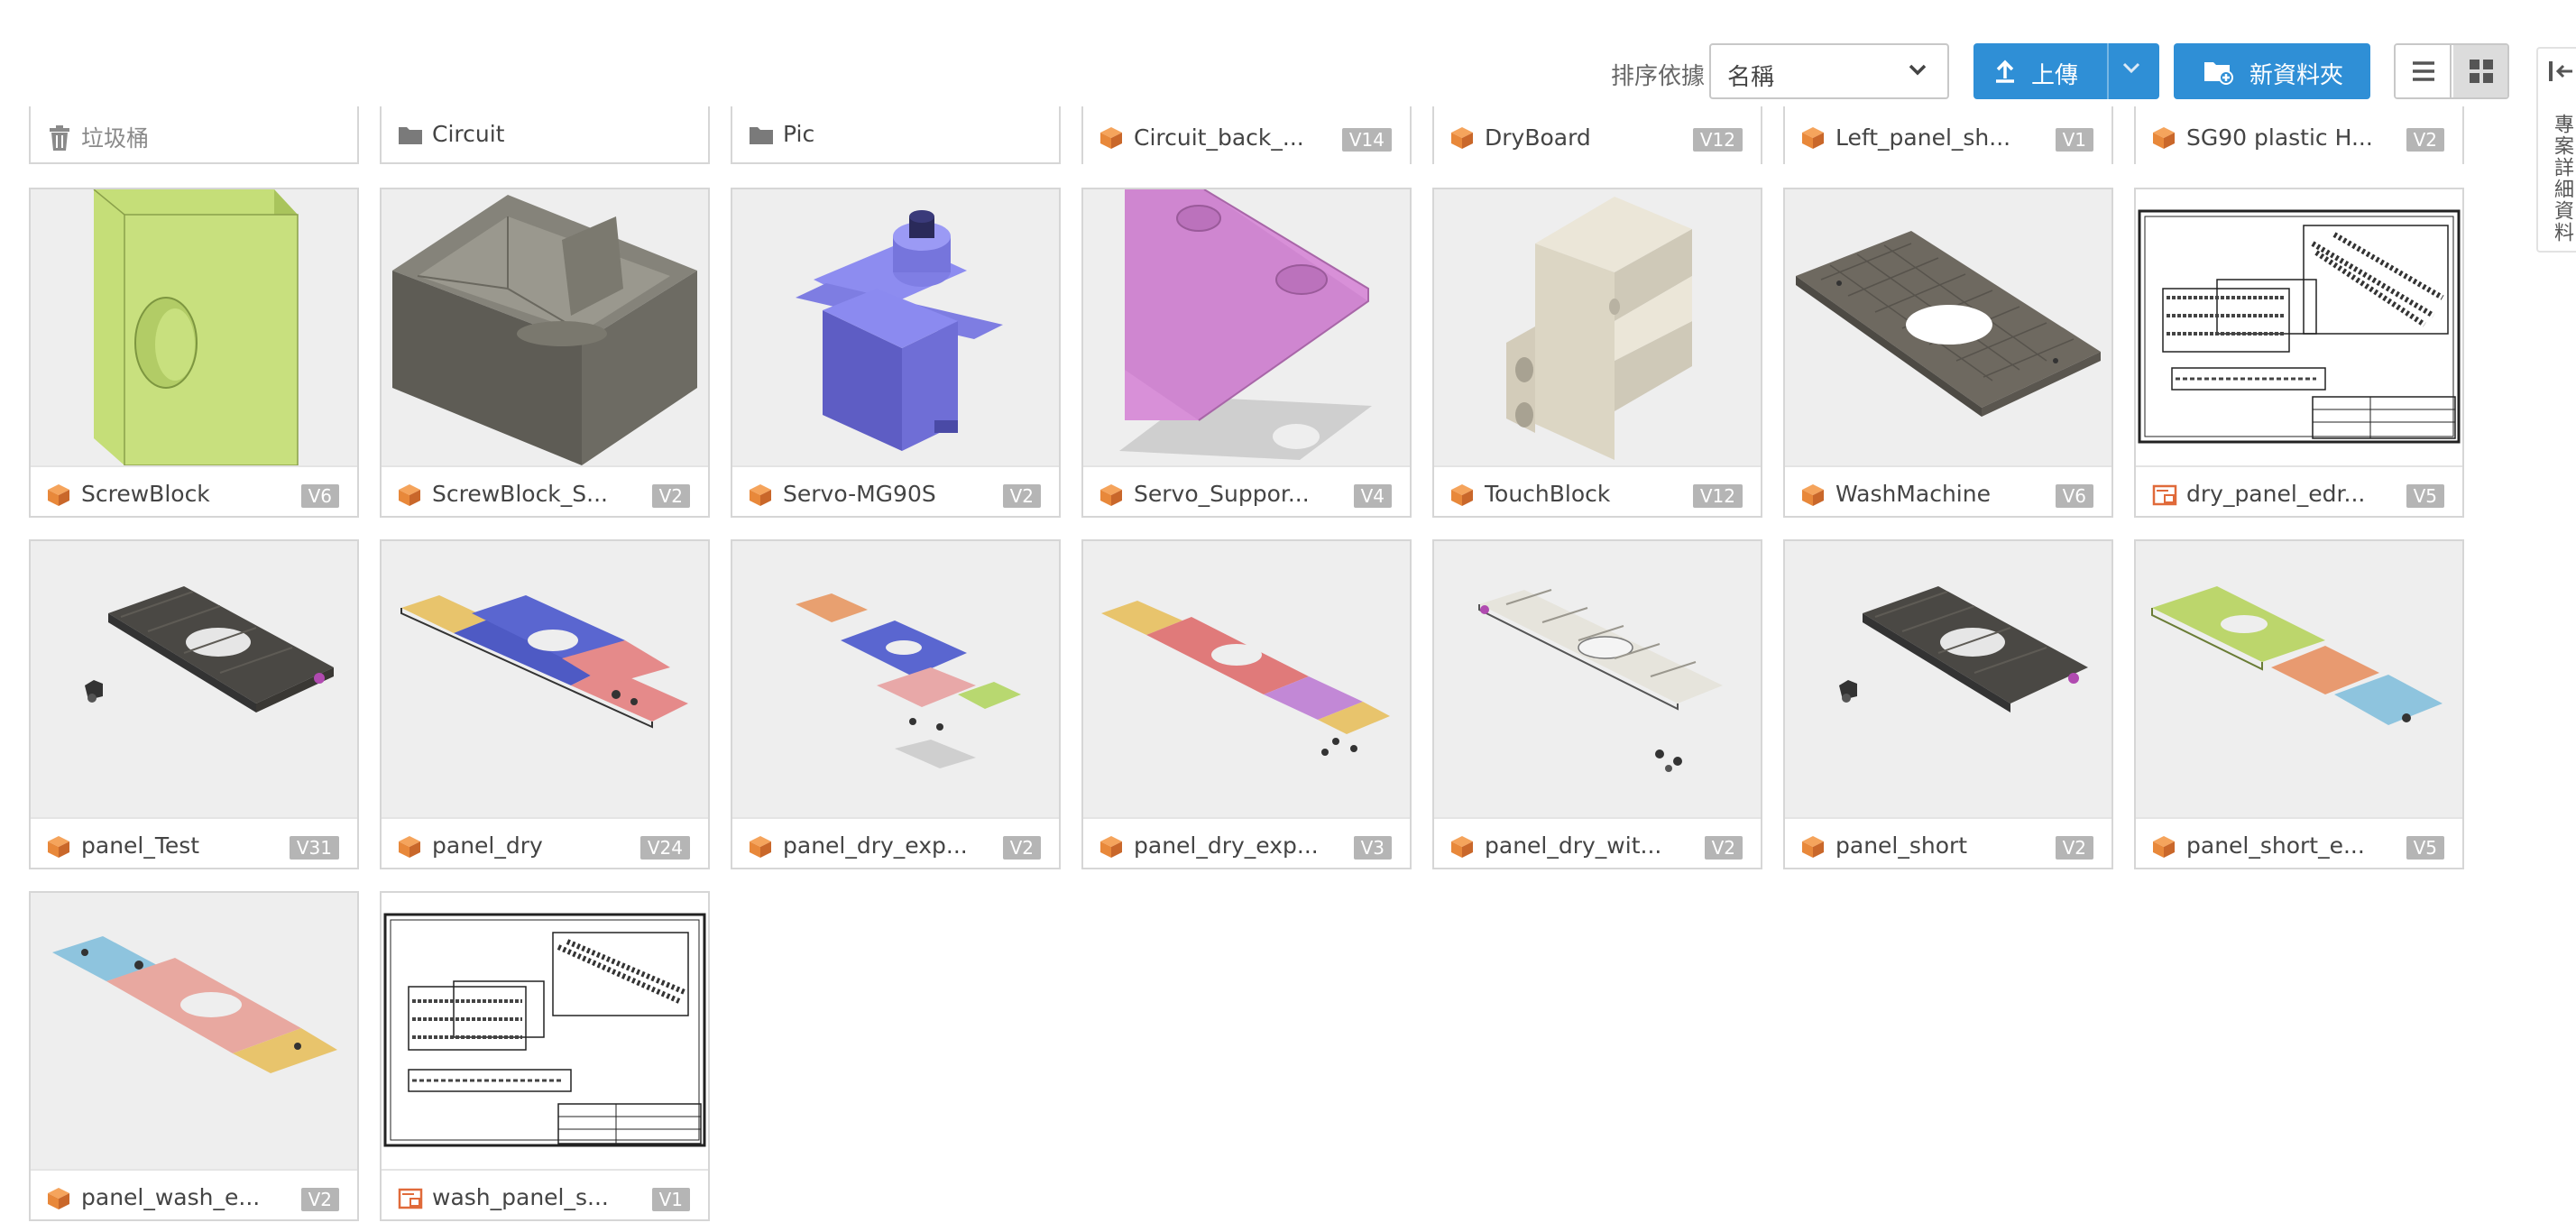 This screenshot has height=1232, width=2576. I want to click on file-card: DryBoard V12, so click(1597, 135).